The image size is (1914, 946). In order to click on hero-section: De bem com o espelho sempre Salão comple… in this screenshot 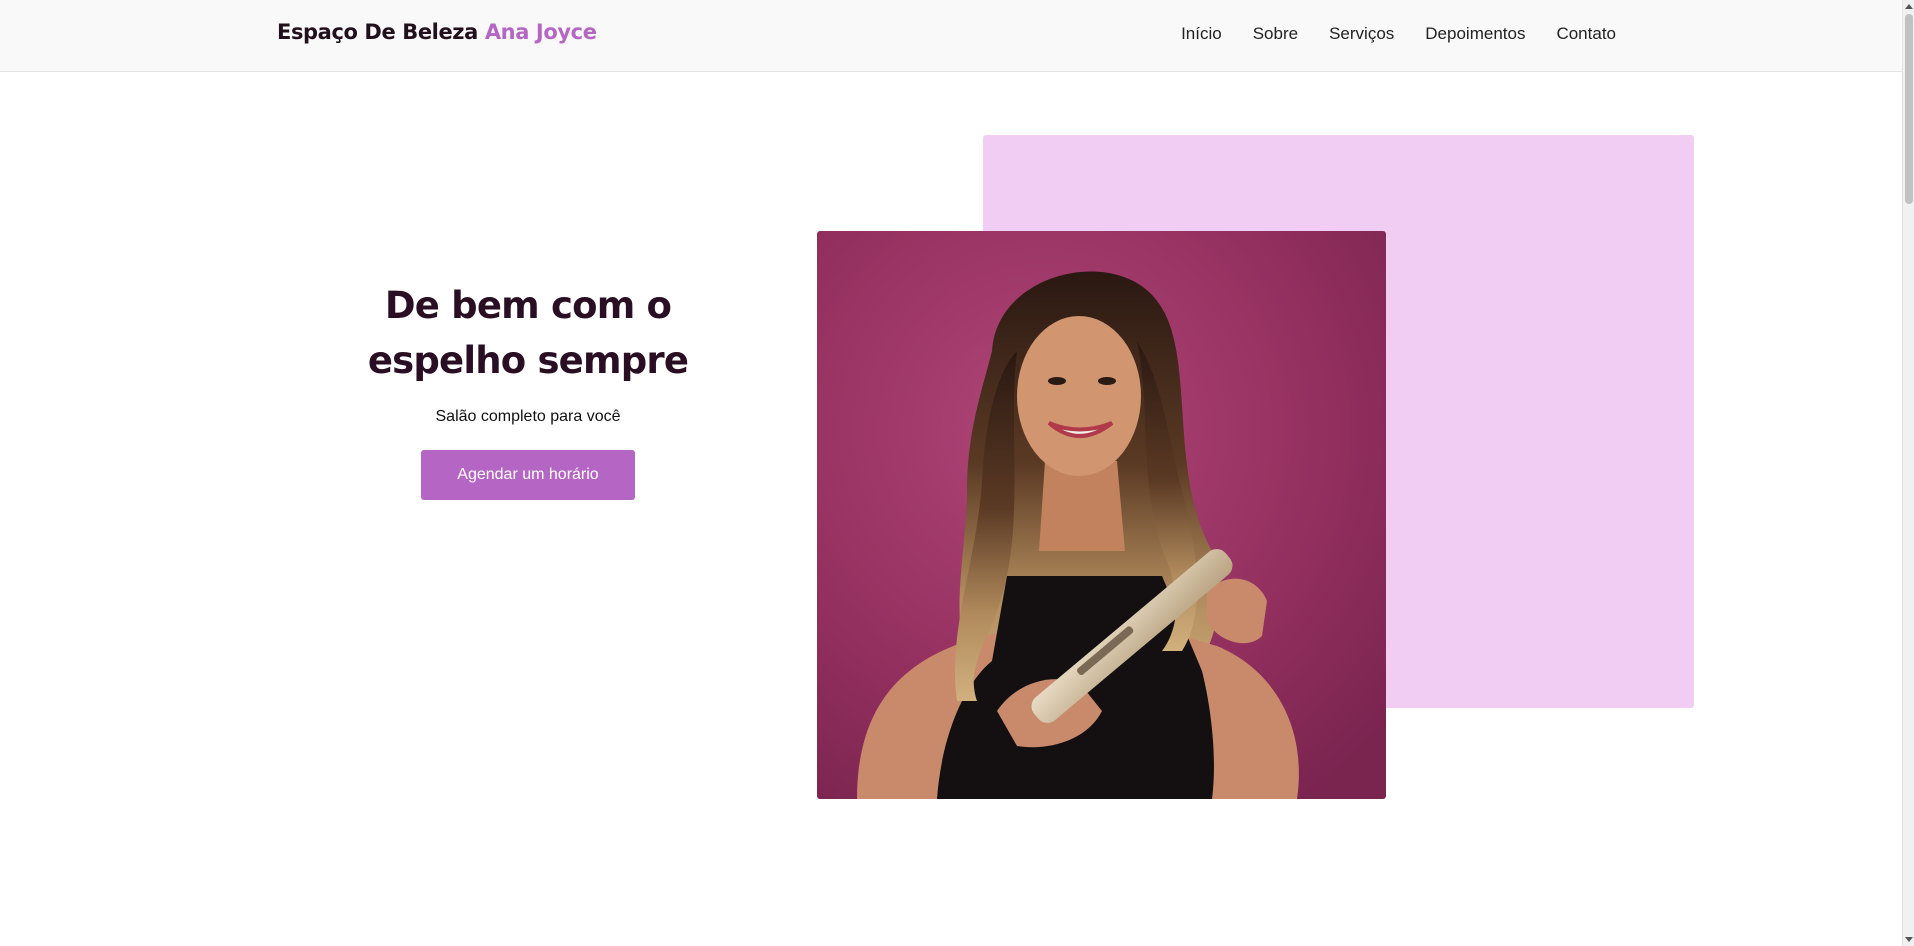, I will do `click(528, 389)`.